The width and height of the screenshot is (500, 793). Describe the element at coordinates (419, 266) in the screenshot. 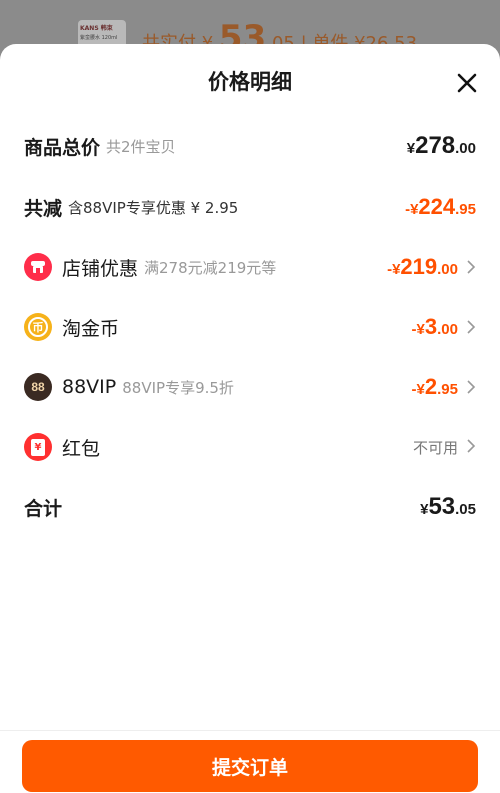

I see `shop-int: 219` at that location.